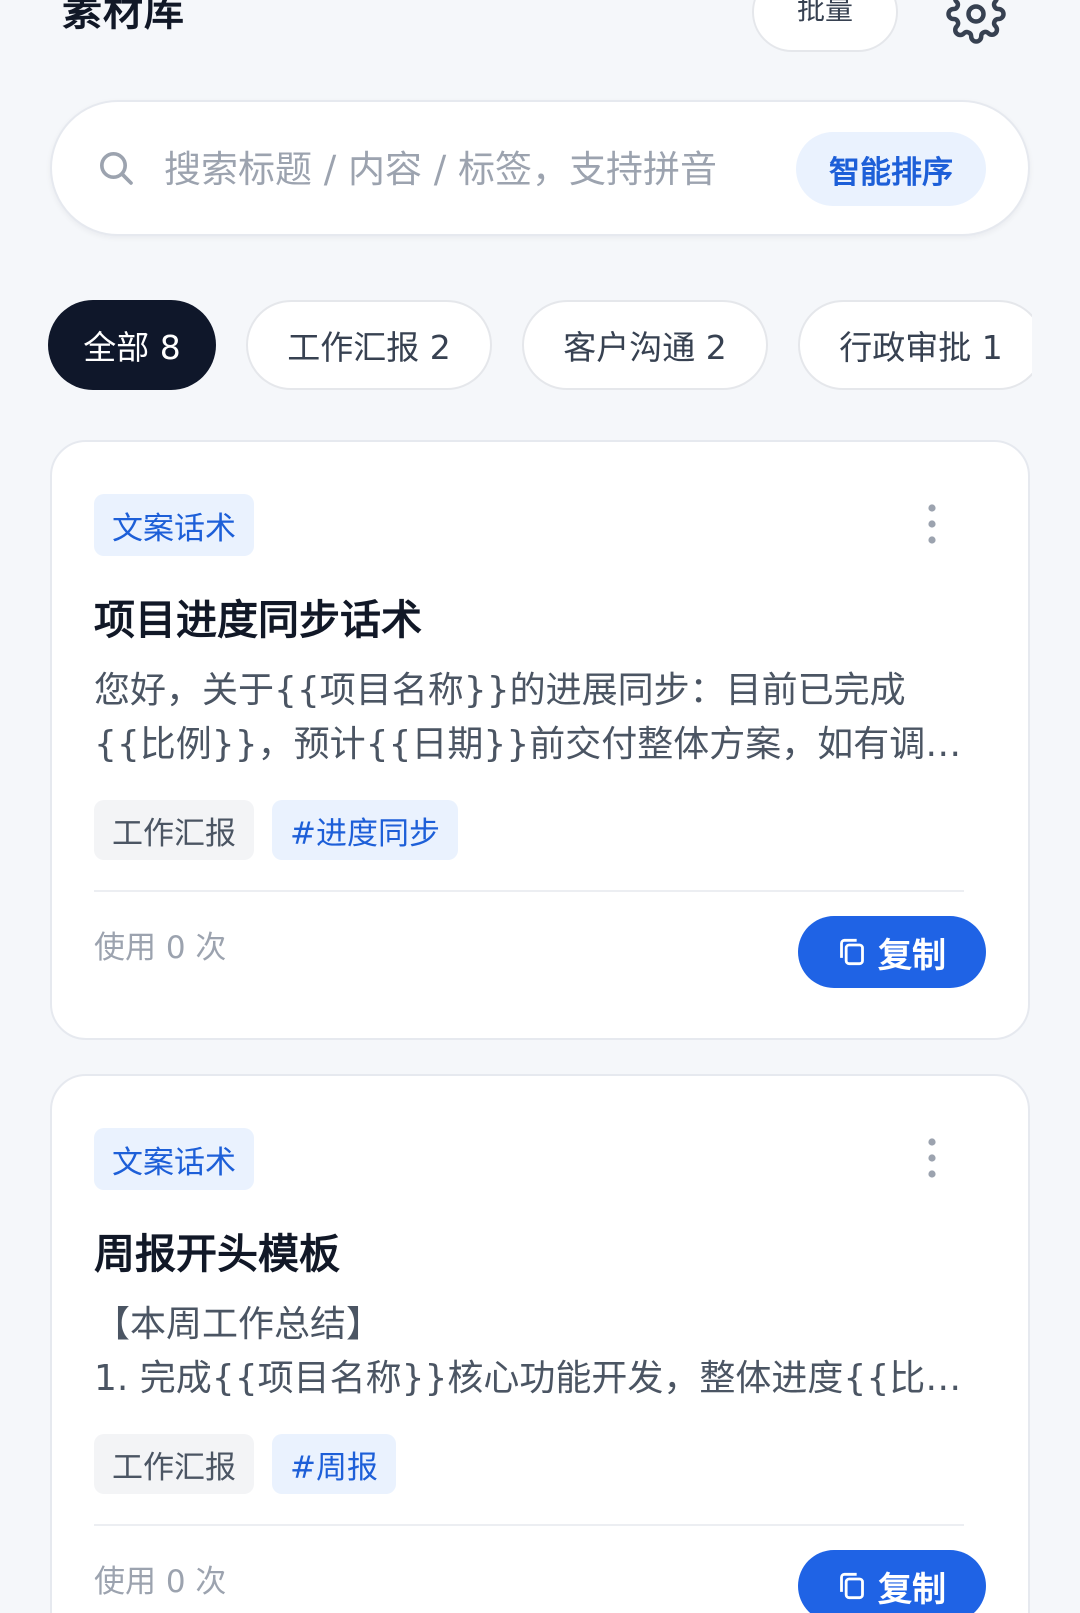 The image size is (1080, 1613). I want to click on tag-list: 工作汇报 #进度同步, so click(276, 830).